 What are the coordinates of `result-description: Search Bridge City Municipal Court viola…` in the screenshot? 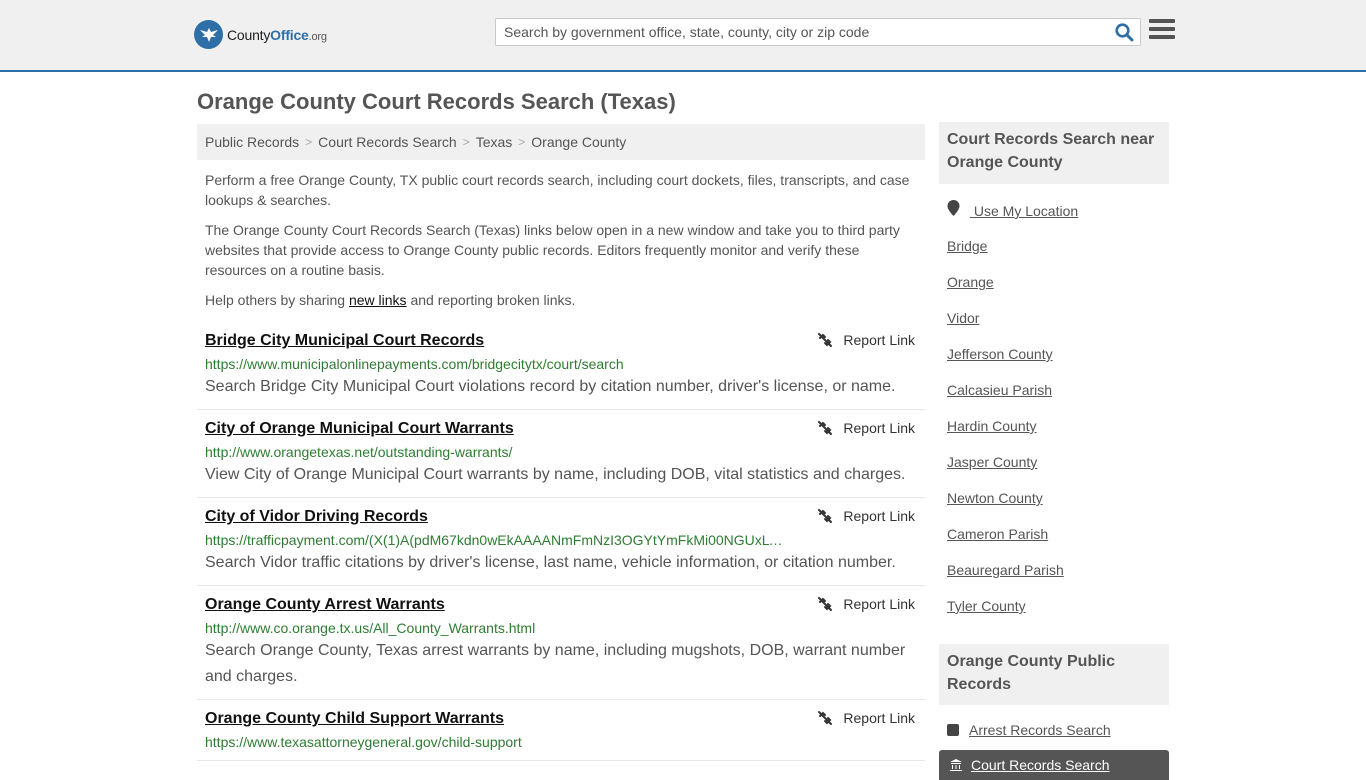 It's located at (550, 386).